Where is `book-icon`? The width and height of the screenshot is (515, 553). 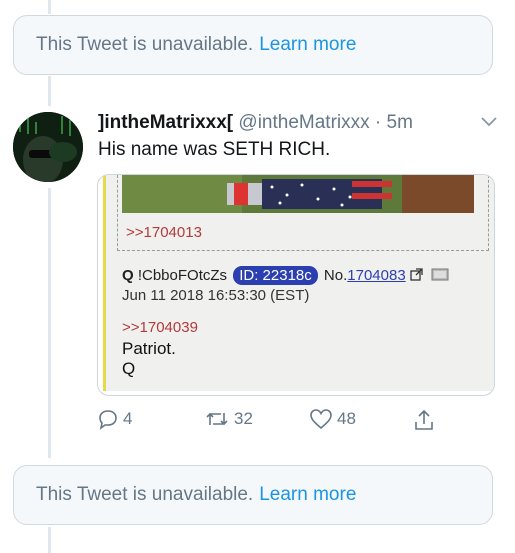 book-icon is located at coordinates (440, 274).